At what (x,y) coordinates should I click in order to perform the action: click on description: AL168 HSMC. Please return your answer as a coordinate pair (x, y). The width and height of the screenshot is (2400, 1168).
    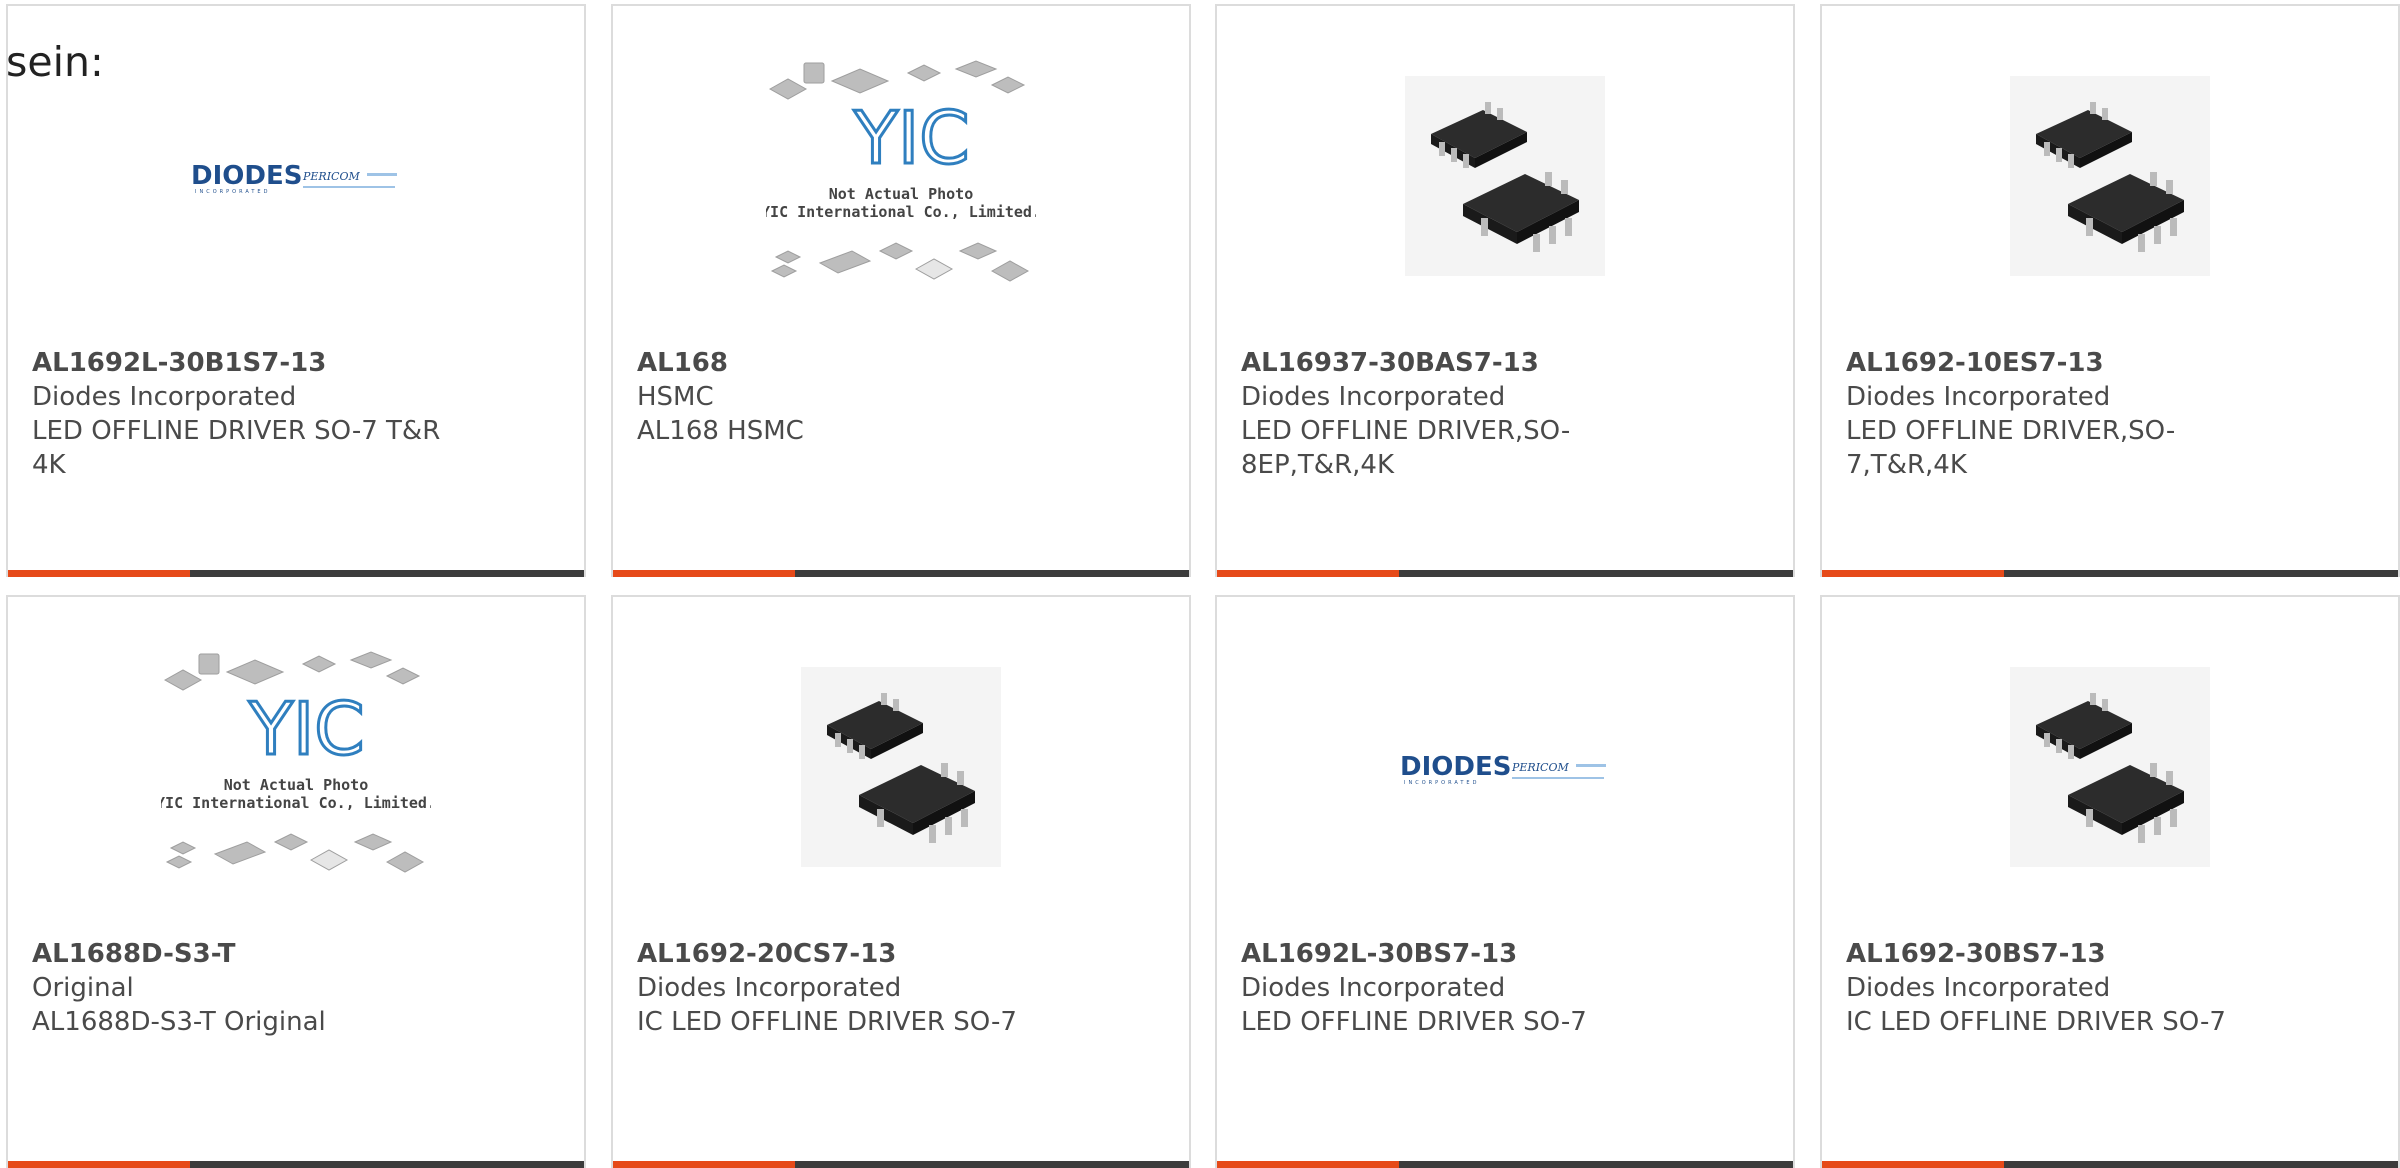
    Looking at the image, I should click on (720, 431).